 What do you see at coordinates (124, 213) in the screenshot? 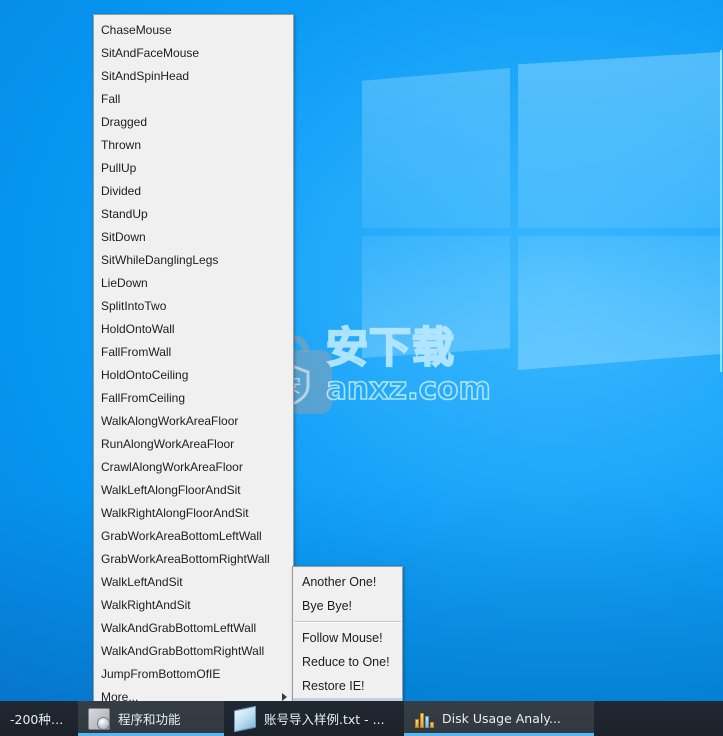
I see `behaviors-item-label: StandUp` at bounding box center [124, 213].